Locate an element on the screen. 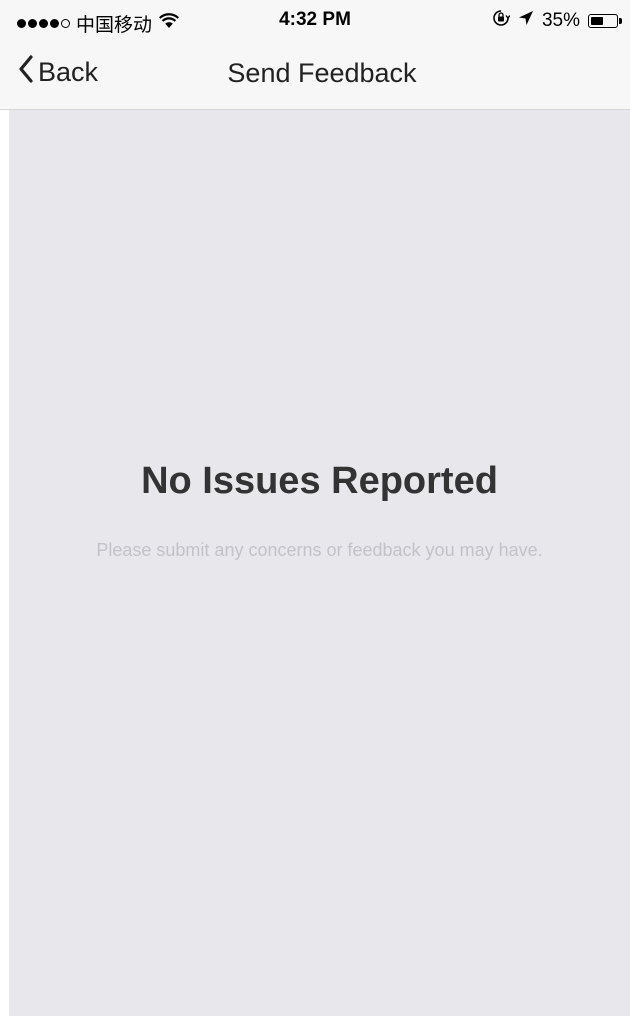 The width and height of the screenshot is (630, 1016). page-title: Send Feedback is located at coordinates (322, 73).